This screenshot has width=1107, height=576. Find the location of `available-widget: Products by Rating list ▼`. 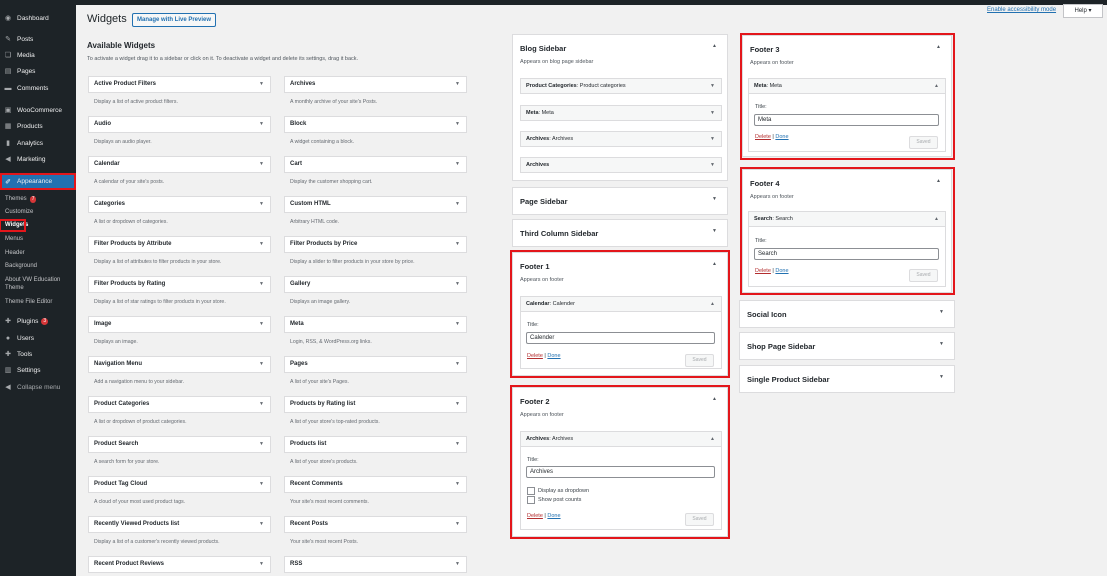

available-widget: Products by Rating list ▼ is located at coordinates (375, 404).